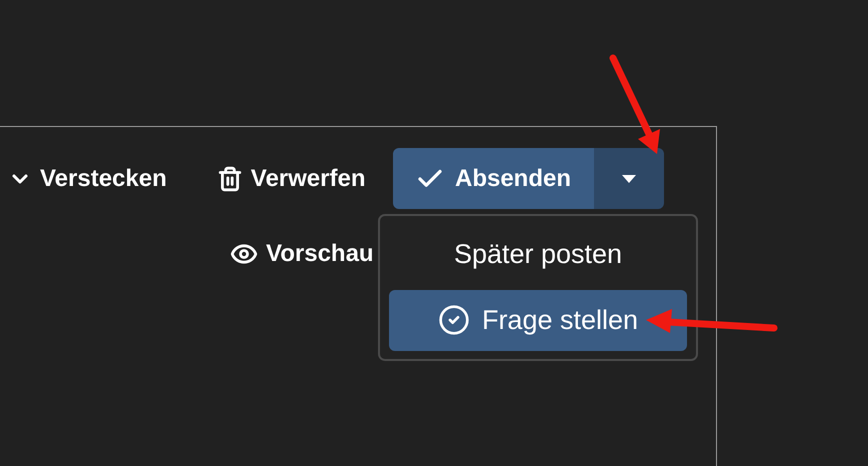 Image resolution: width=868 pixels, height=466 pixels. I want to click on submit-button: Absenden, so click(493, 178).